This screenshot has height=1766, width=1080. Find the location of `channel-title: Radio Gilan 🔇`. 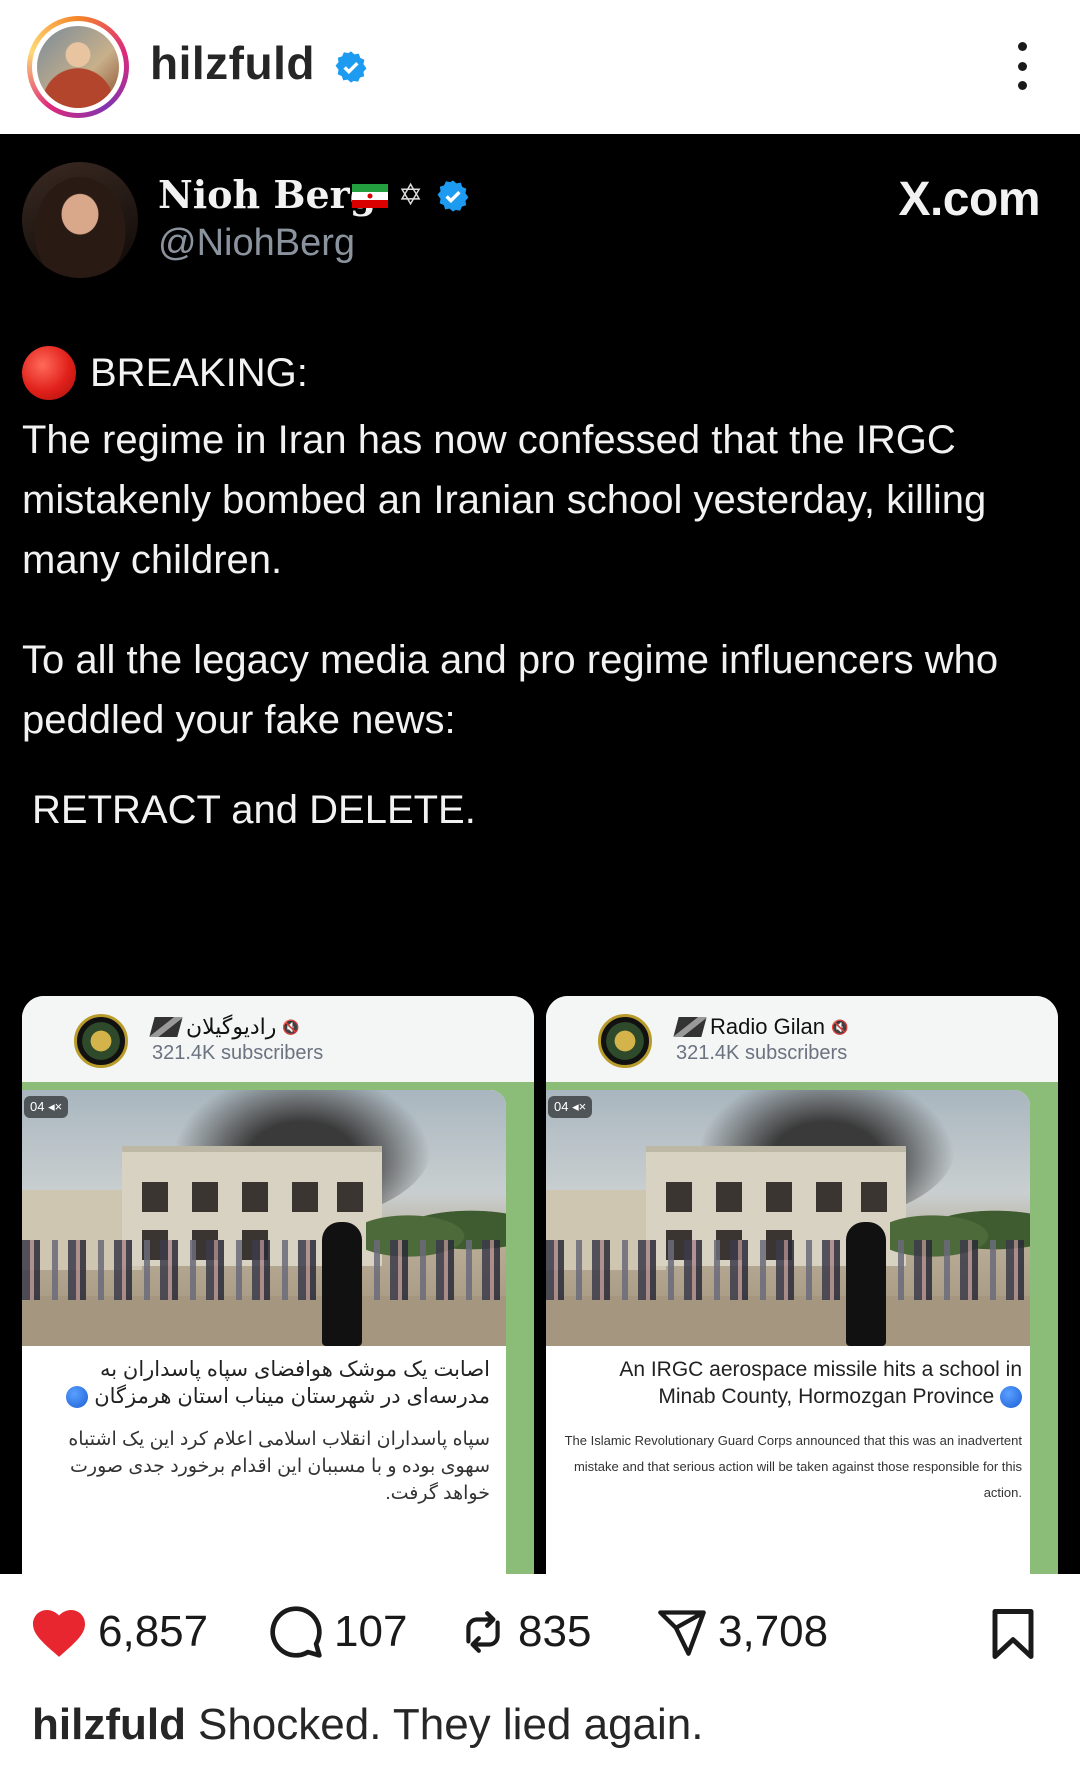

channel-title: Radio Gilan 🔇 is located at coordinates (761, 1027).